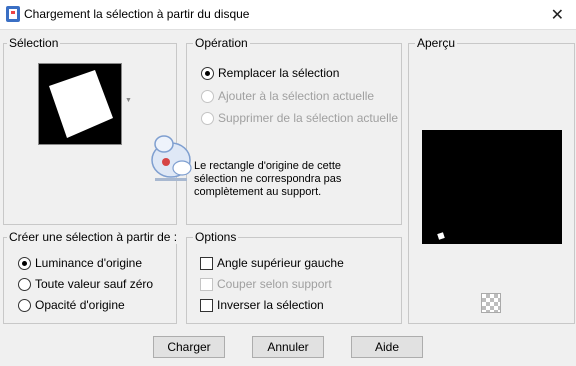 The image size is (576, 366). What do you see at coordinates (128, 100) in the screenshot?
I see `chevron-down-icon: ▼` at bounding box center [128, 100].